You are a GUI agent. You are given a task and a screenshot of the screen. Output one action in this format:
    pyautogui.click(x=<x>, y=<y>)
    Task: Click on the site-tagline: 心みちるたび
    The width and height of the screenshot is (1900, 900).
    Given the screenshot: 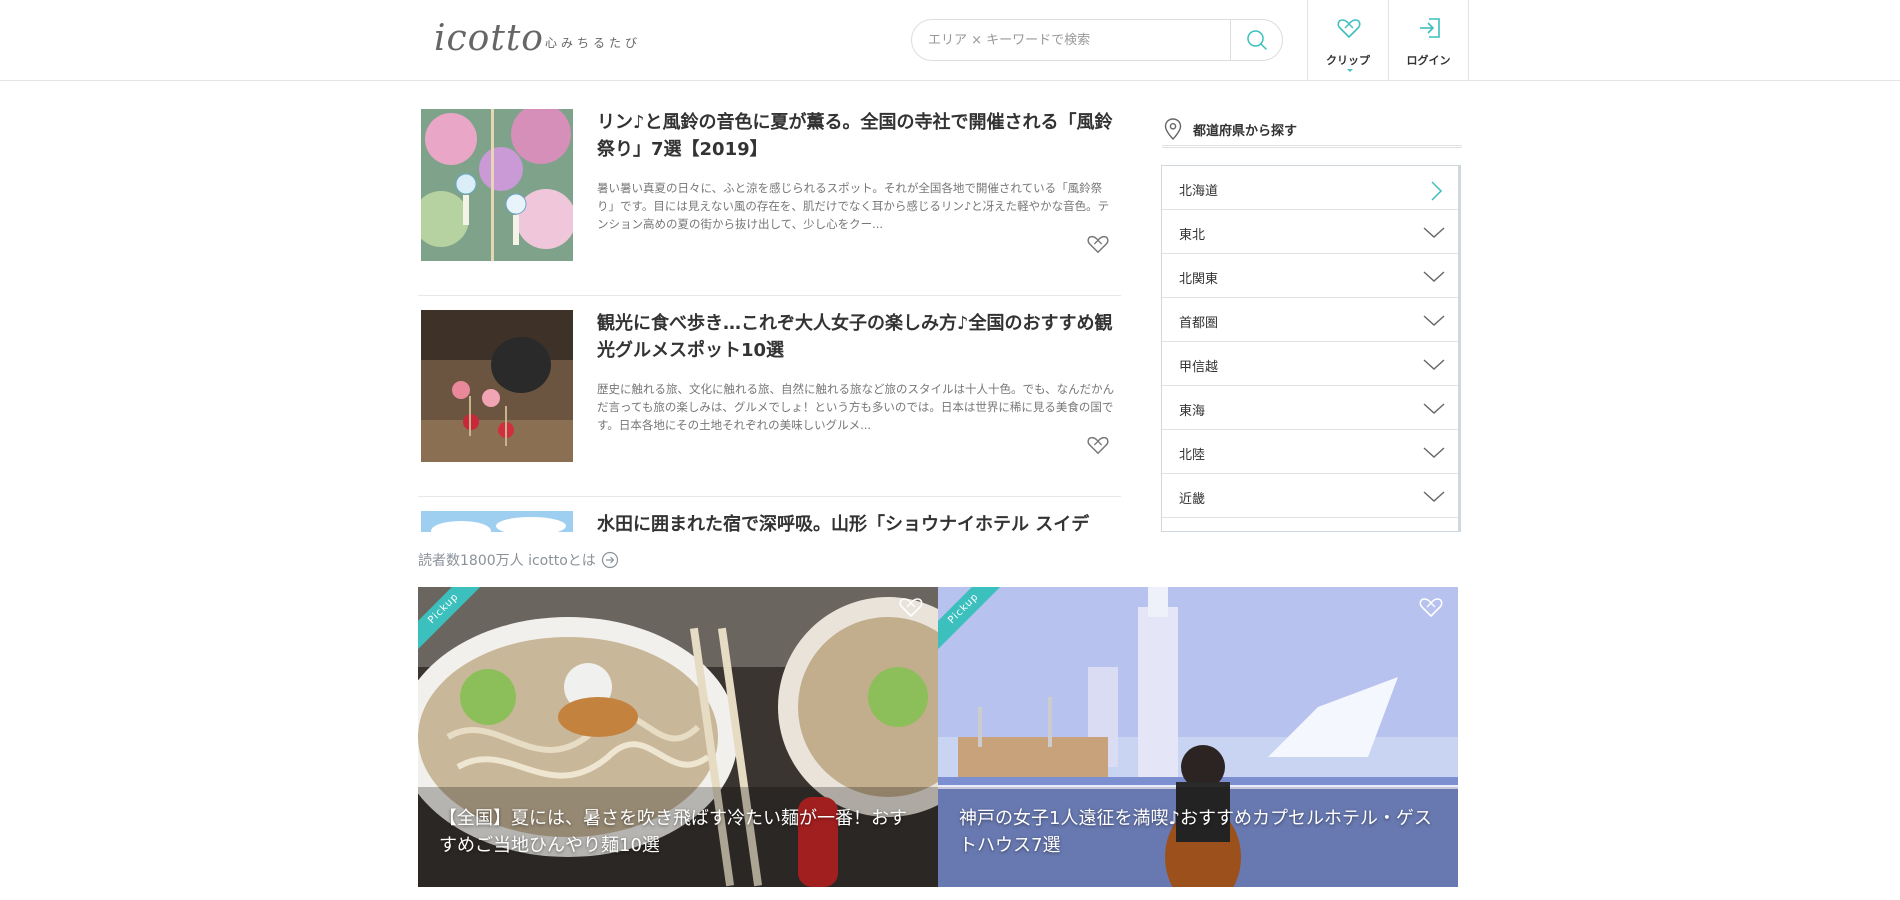 What is the action you would take?
    pyautogui.click(x=593, y=43)
    